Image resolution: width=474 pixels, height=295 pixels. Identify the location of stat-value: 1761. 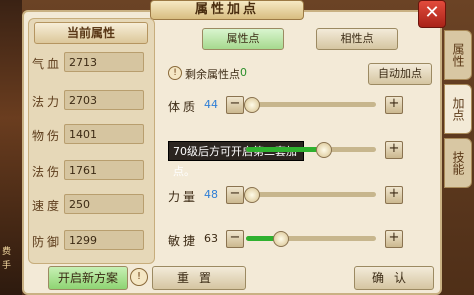
(104, 170).